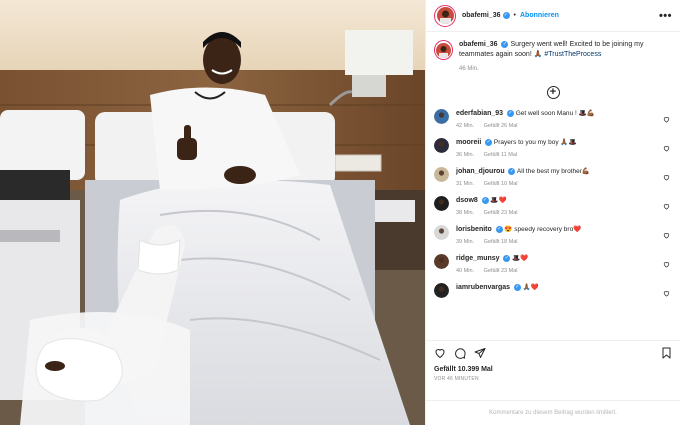 The width and height of the screenshot is (680, 425). I want to click on comment-meta: 36 Min. Gefällt 11 Mal, so click(516, 155).